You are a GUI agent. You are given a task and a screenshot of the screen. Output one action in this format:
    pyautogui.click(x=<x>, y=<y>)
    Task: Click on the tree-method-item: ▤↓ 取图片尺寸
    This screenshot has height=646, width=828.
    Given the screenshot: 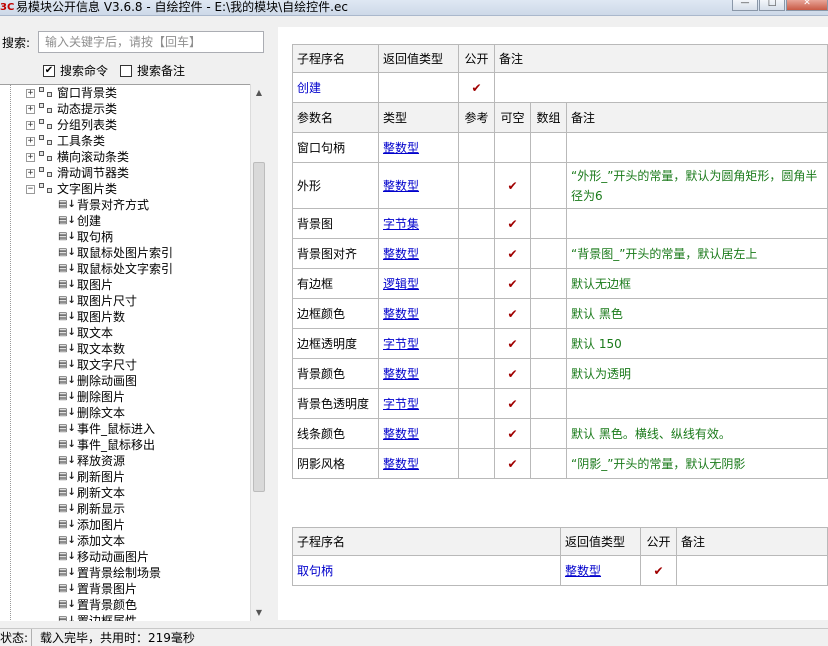 What is the action you would take?
    pyautogui.click(x=97, y=301)
    